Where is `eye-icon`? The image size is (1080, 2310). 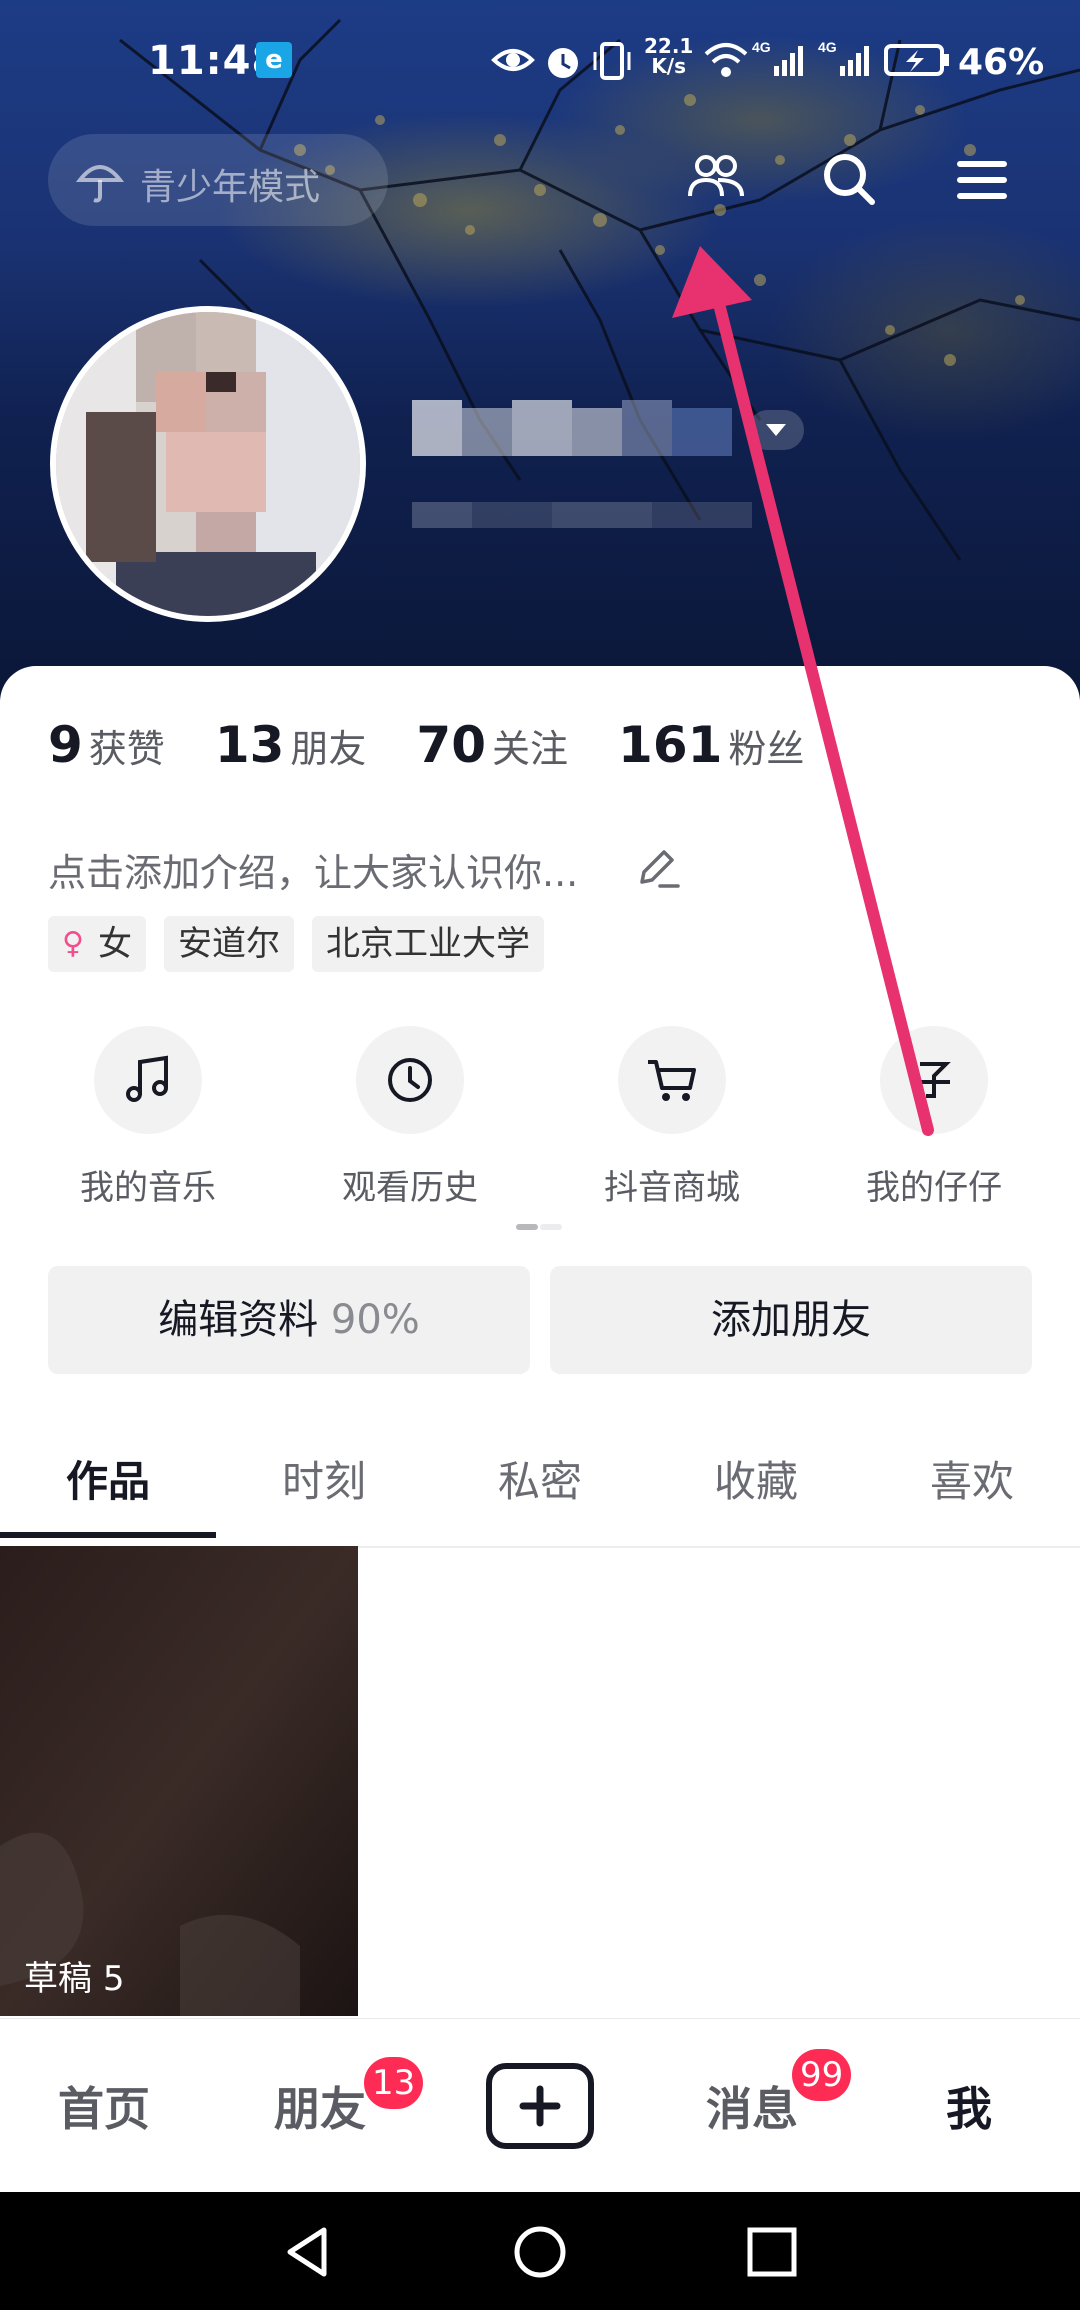 eye-icon is located at coordinates (513, 60).